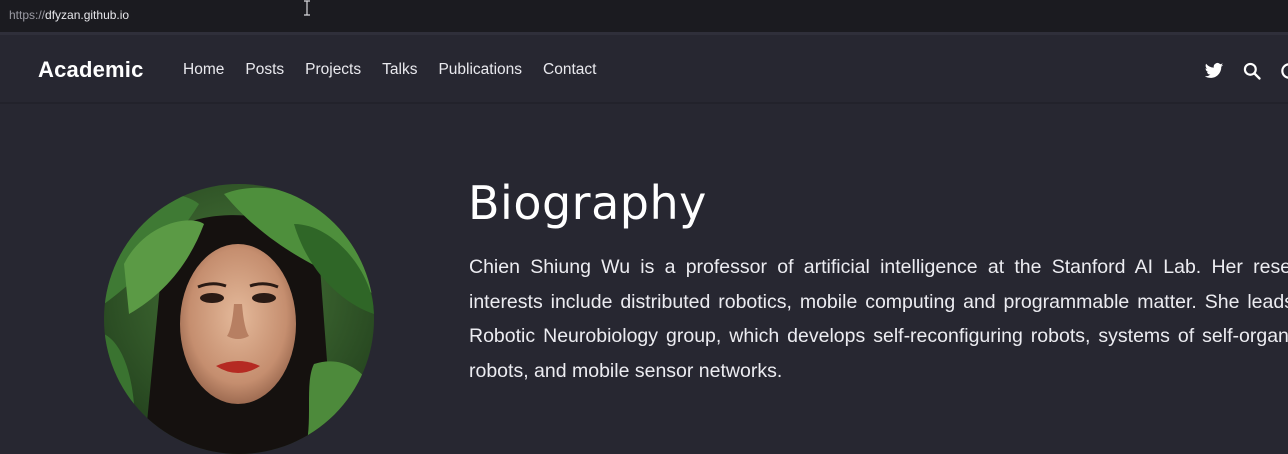 This screenshot has height=454, width=1288. I want to click on nav-link-home: Home, so click(203, 70).